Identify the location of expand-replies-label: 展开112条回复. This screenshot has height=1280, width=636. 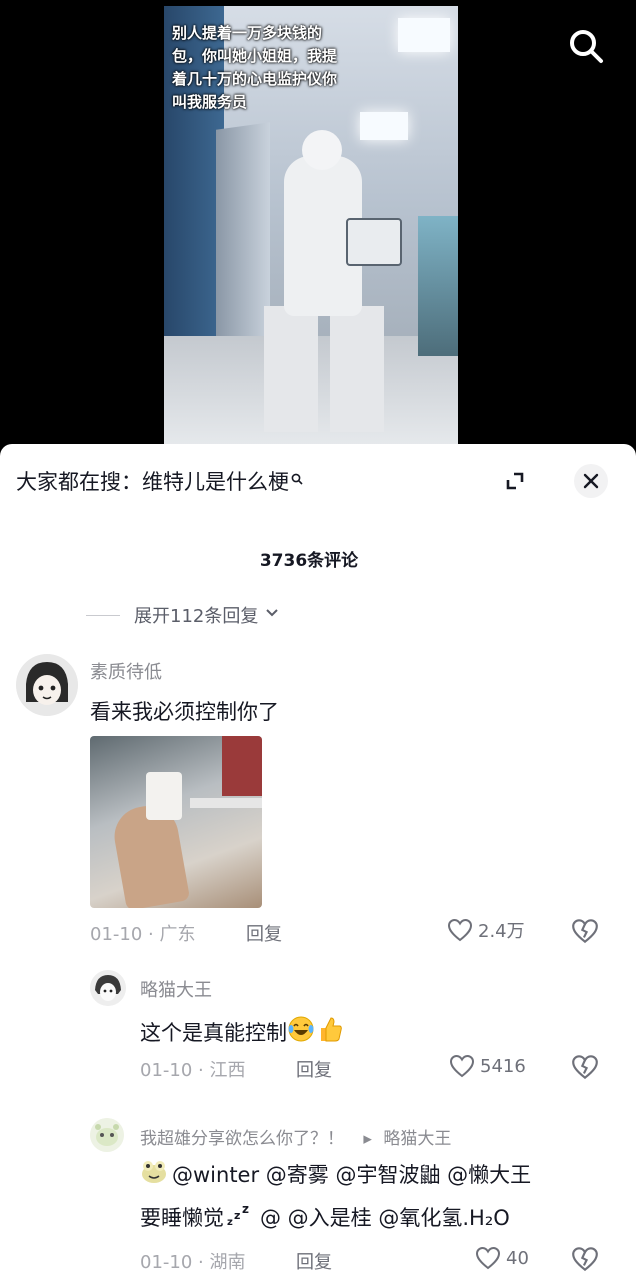
(196, 616).